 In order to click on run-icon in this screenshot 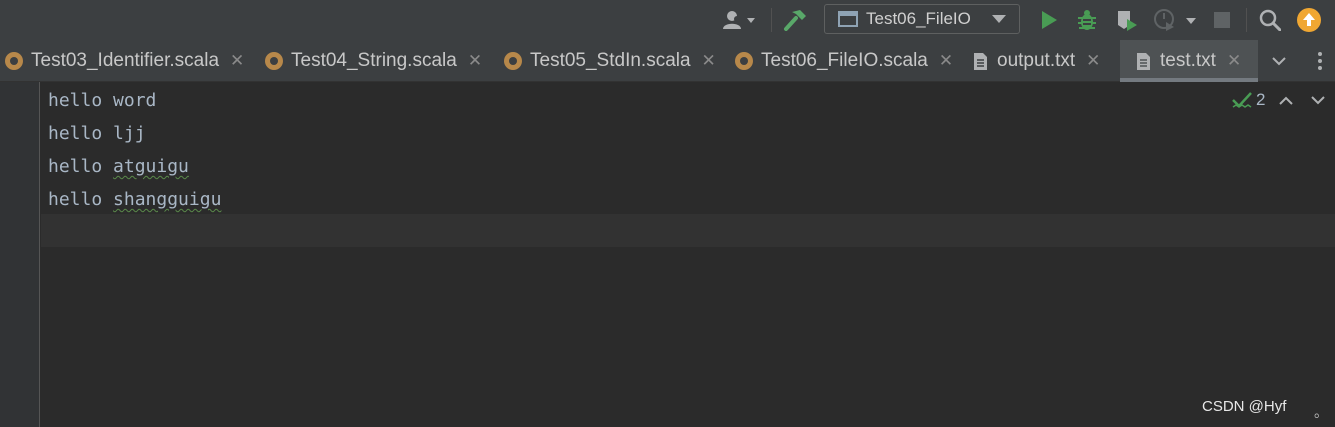, I will do `click(1049, 20)`.